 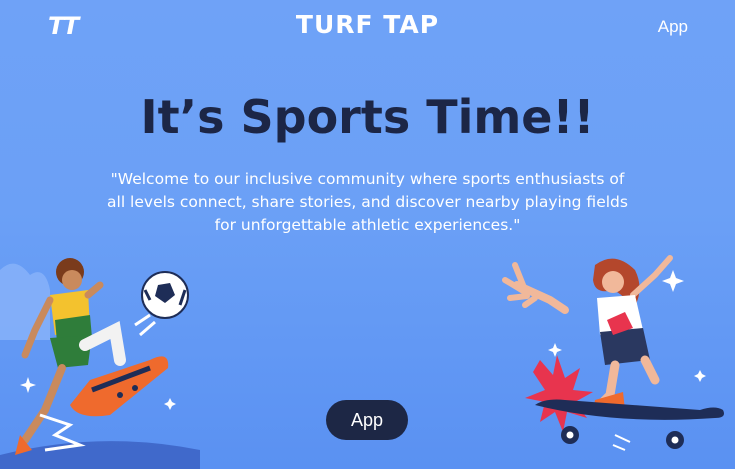 I want to click on soccer-player-illustration, so click(x=100, y=363).